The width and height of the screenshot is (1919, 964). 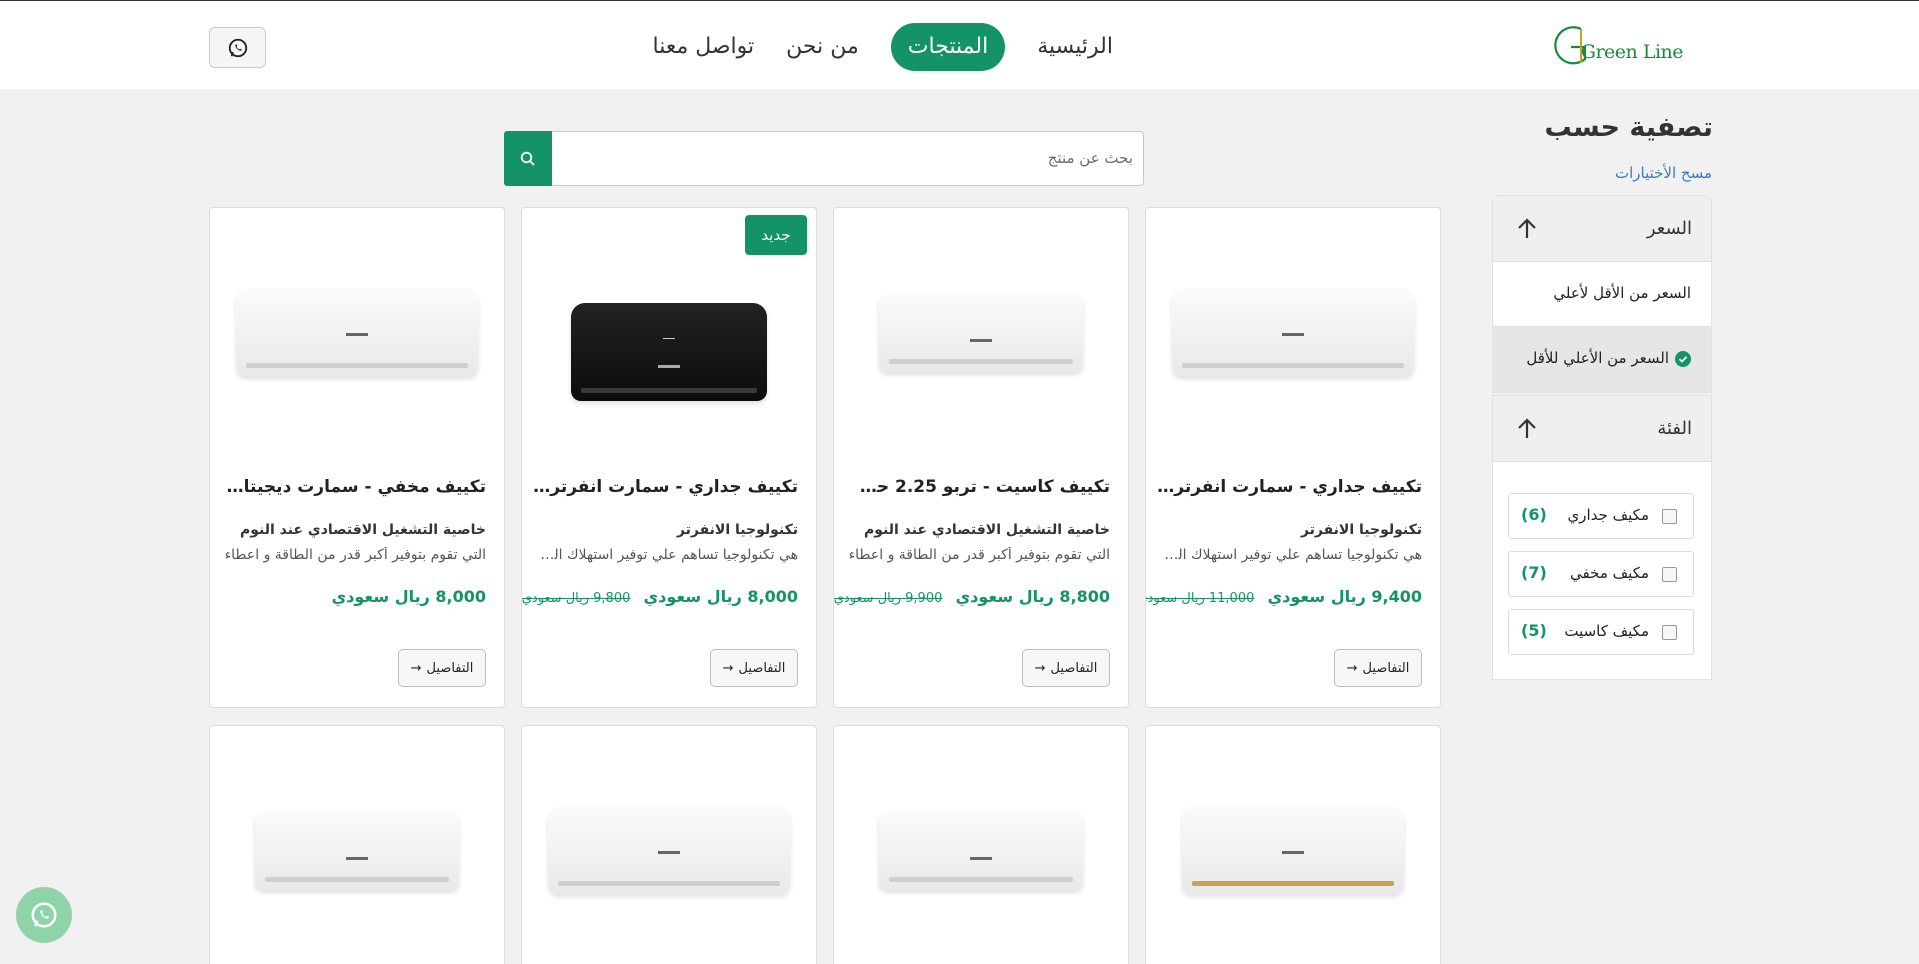 I want to click on search-button, so click(x=528, y=158).